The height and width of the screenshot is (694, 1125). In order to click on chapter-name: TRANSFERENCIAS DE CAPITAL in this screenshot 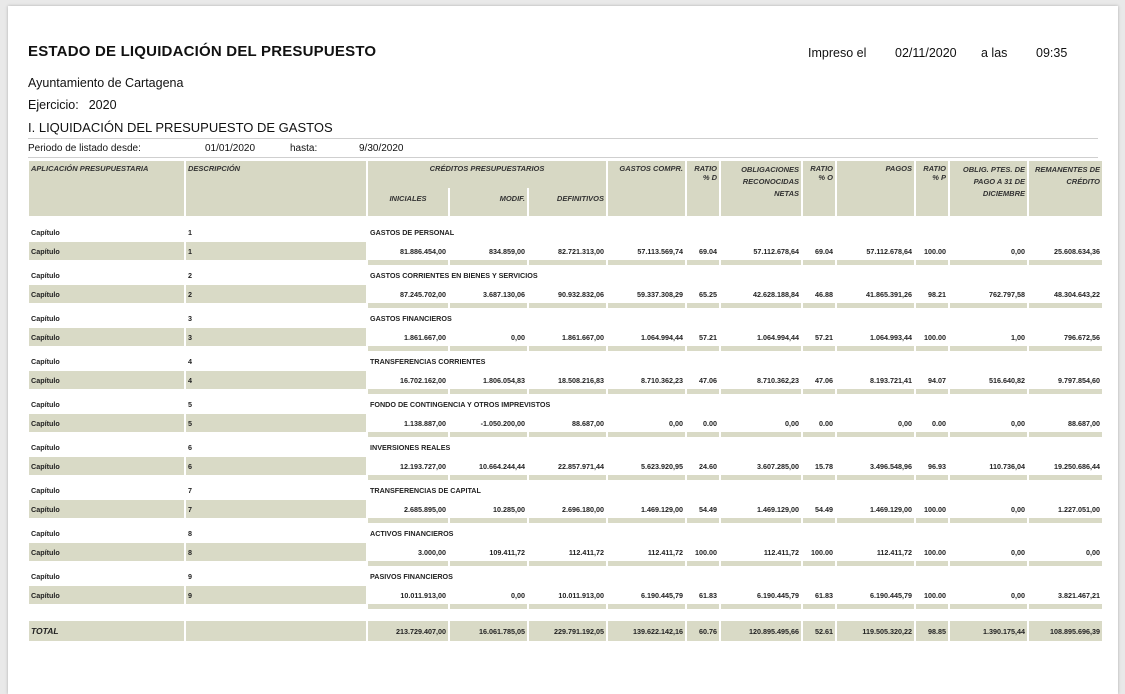, I will do `click(735, 490)`.